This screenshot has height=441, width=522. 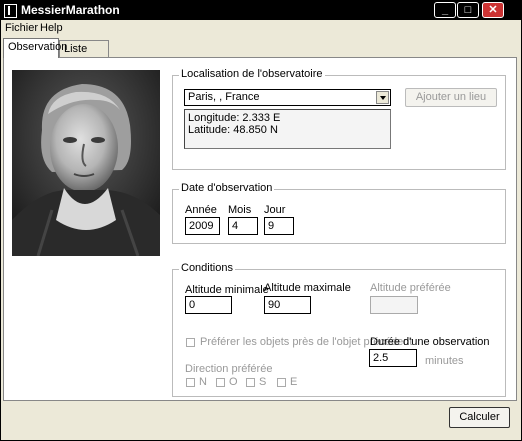 What do you see at coordinates (21, 28) in the screenshot?
I see `menu-fichier: Fichier` at bounding box center [21, 28].